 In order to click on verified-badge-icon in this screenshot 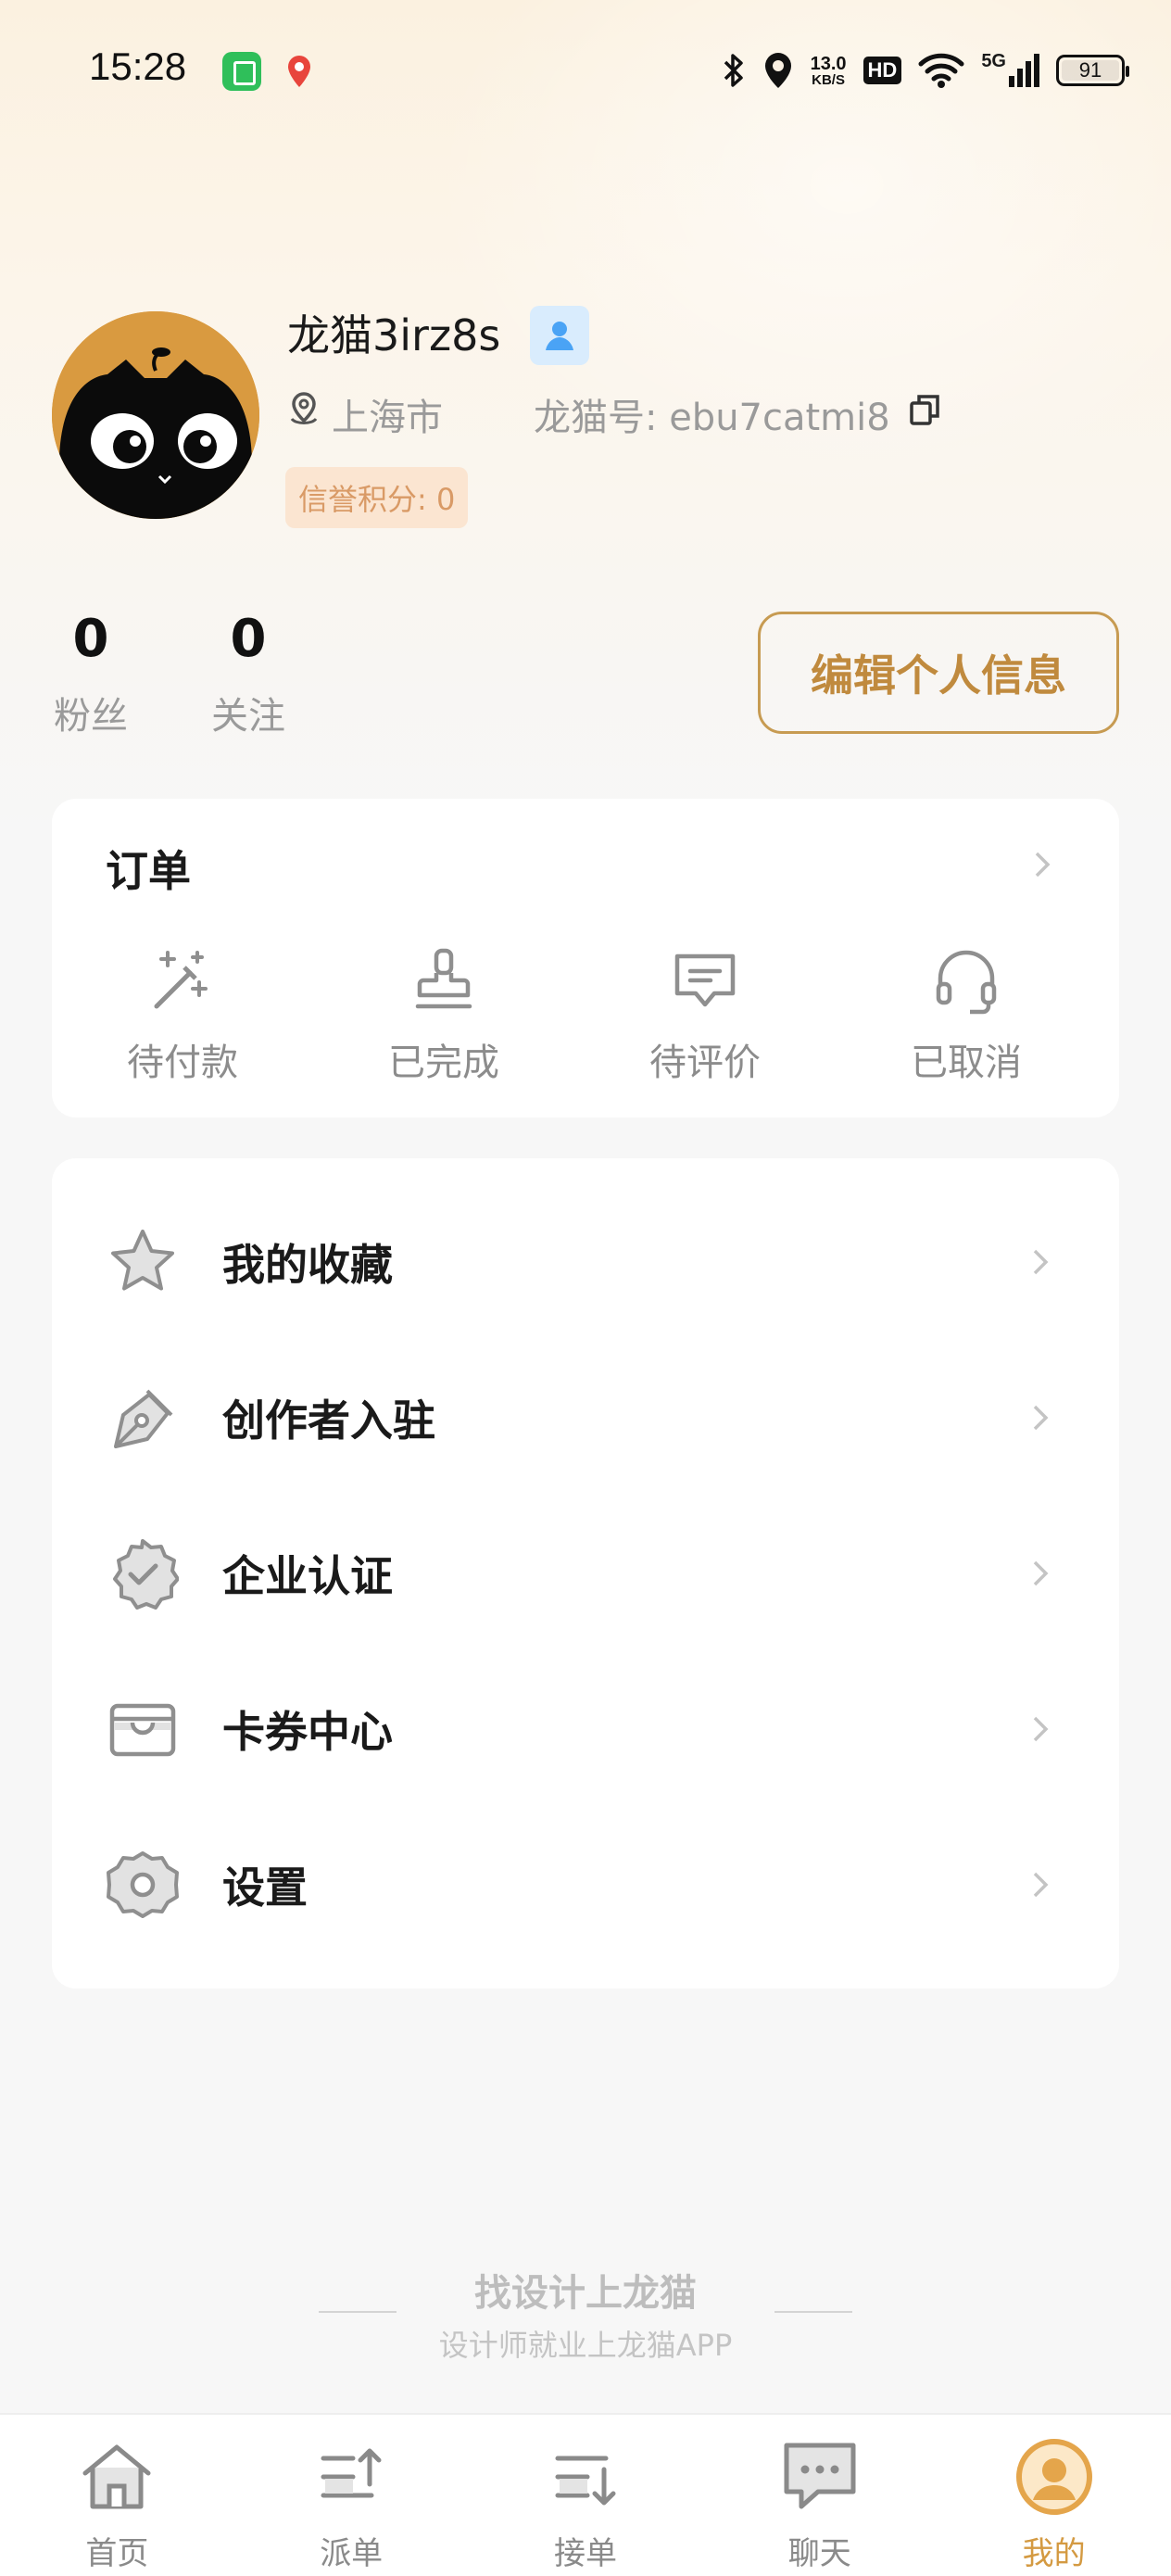, I will do `click(143, 1573)`.